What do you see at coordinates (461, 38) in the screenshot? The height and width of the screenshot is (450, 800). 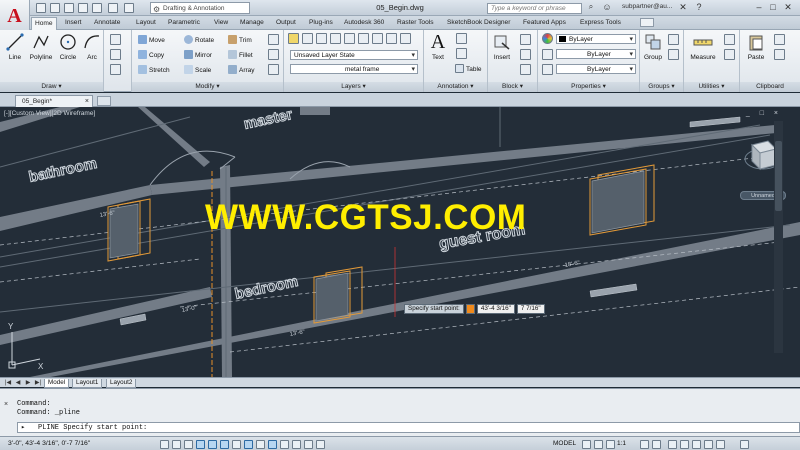 I see `dimension-icon` at bounding box center [461, 38].